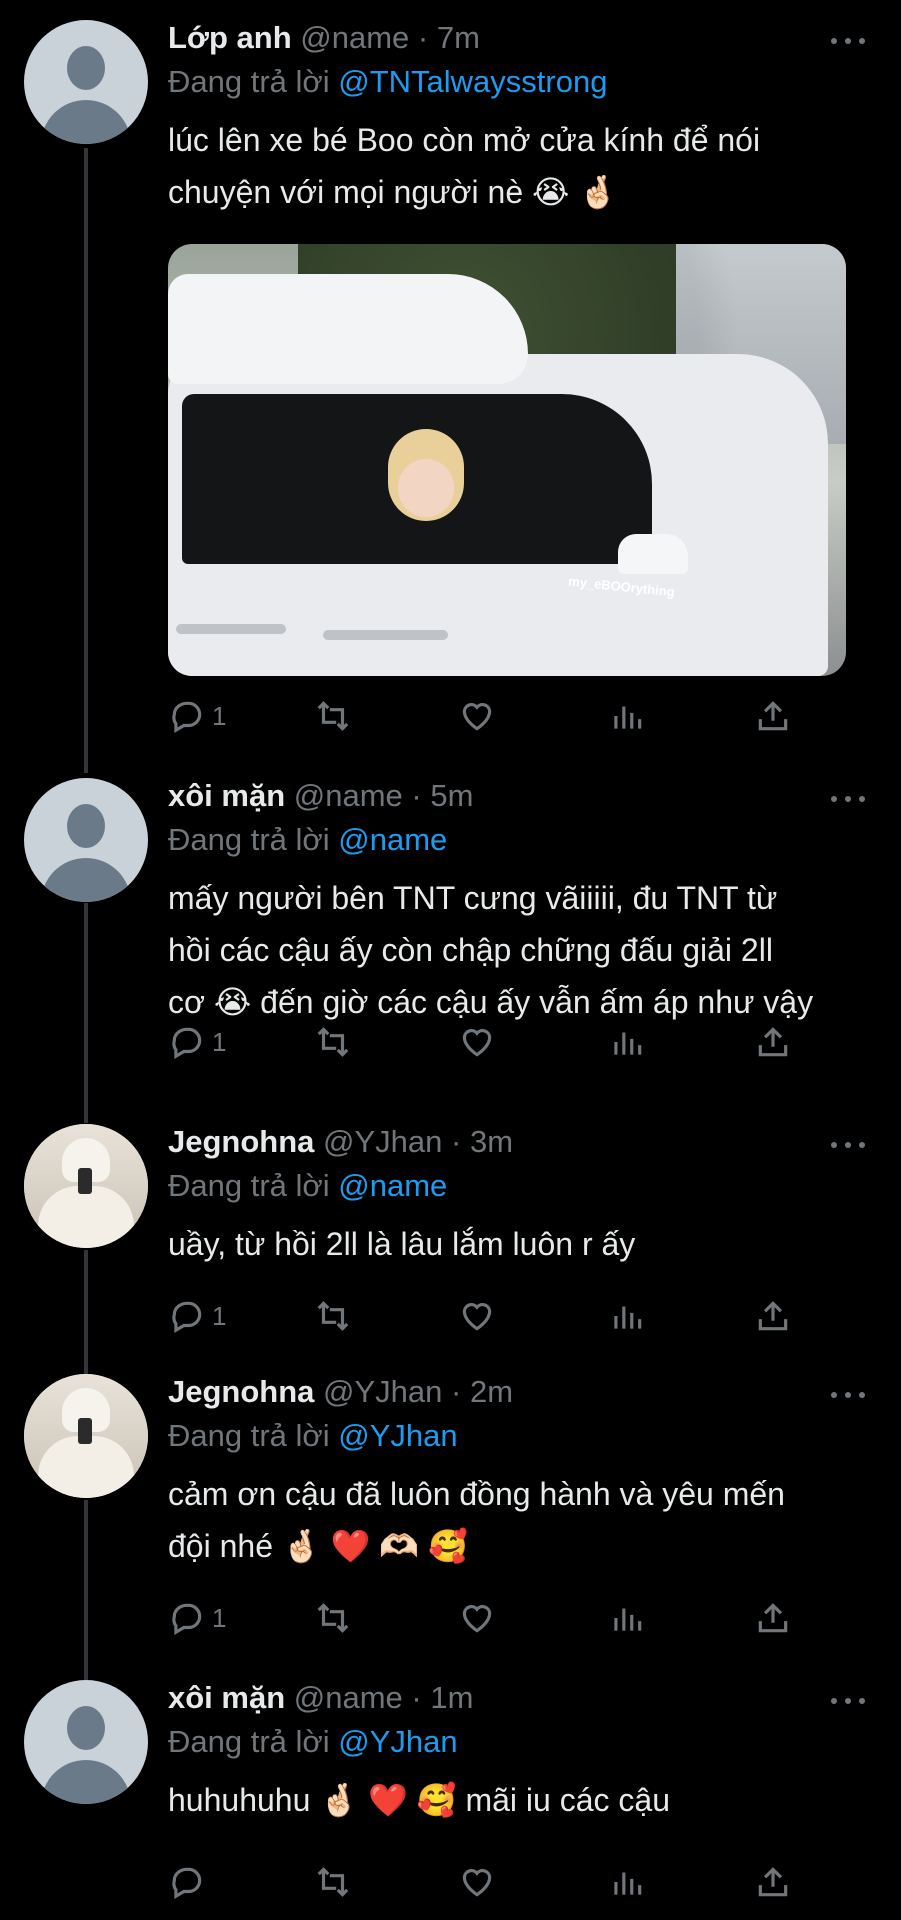  Describe the element at coordinates (491, 1141) in the screenshot. I see `timestamp: 3m` at that location.